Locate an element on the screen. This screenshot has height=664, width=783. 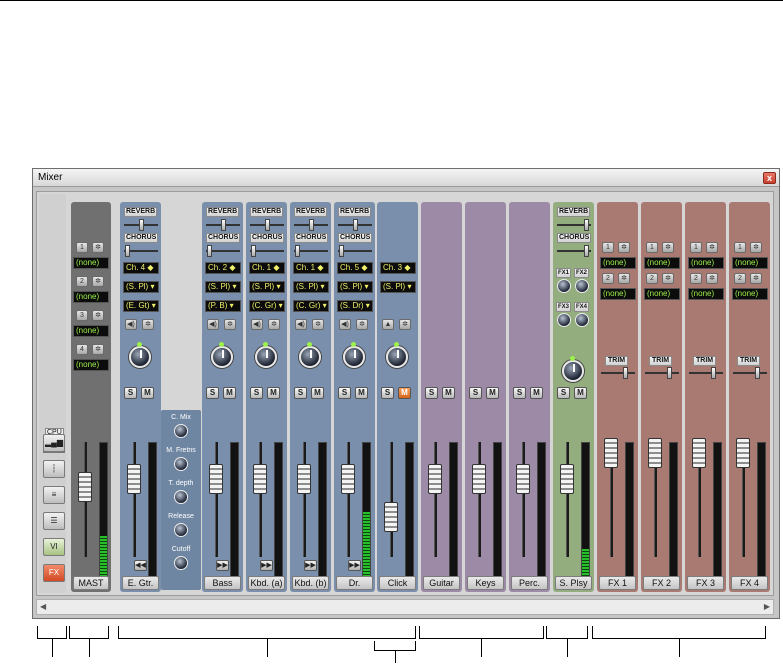
midi-channel-dropdown: Ch. 2 ◆ is located at coordinates (223, 268).